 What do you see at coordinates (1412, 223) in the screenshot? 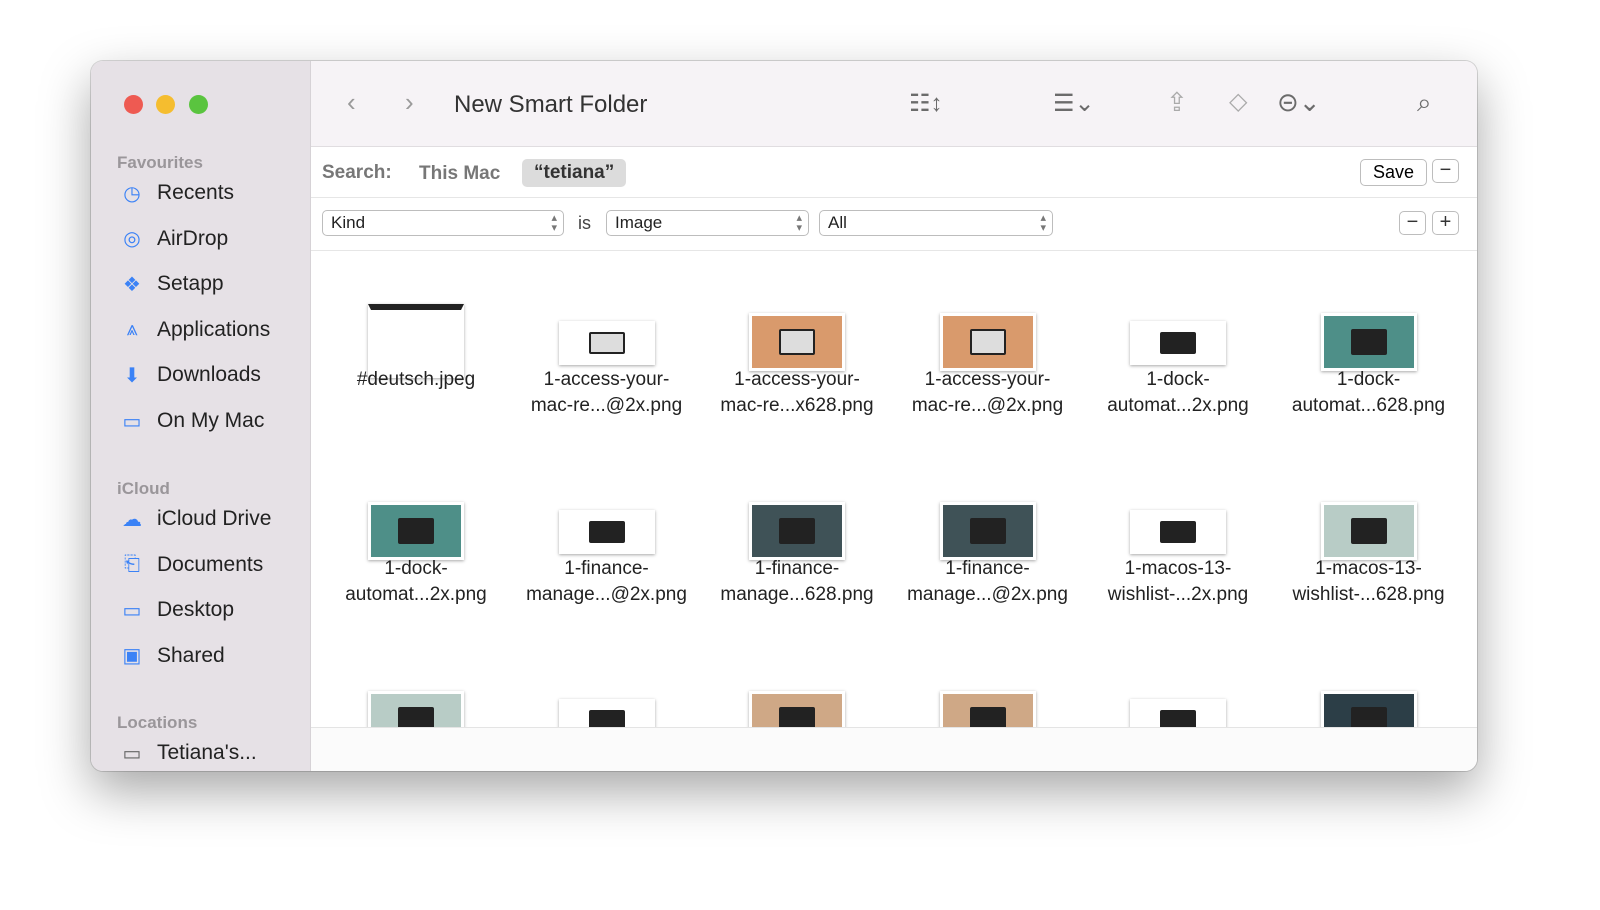
I see `remove-criterion-button: −` at bounding box center [1412, 223].